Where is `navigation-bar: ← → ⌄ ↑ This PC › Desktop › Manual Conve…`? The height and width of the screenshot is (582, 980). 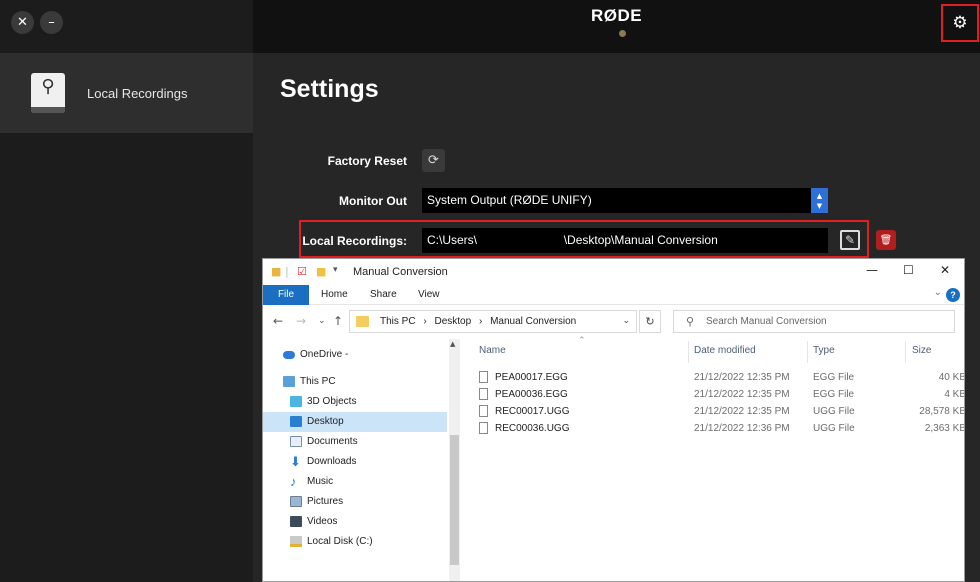
navigation-bar: ← → ⌄ ↑ This PC › Desktop › Manual Conve… is located at coordinates (613, 321).